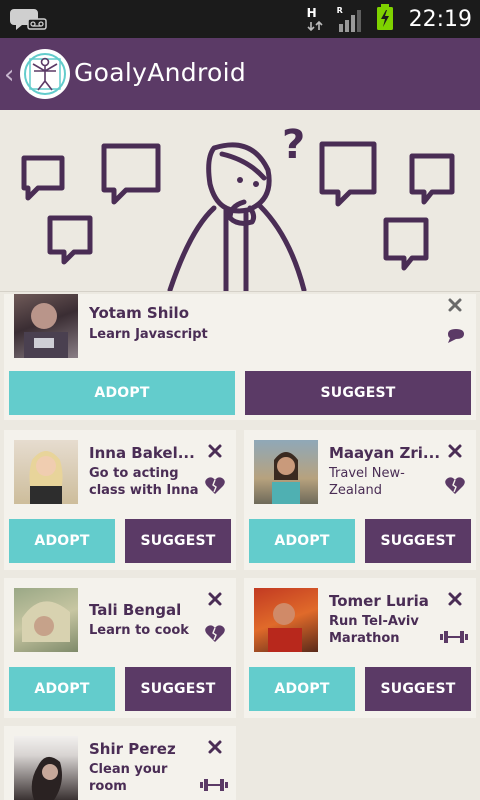  What do you see at coordinates (367, 482) in the screenshot?
I see `goal-text: Travel New-Zealand` at bounding box center [367, 482].